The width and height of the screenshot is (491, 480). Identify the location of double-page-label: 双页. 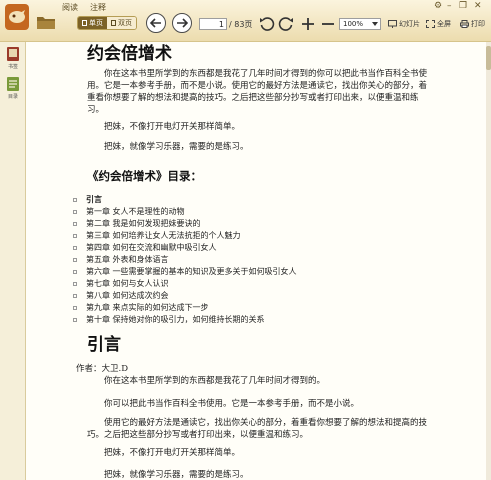
(125, 23).